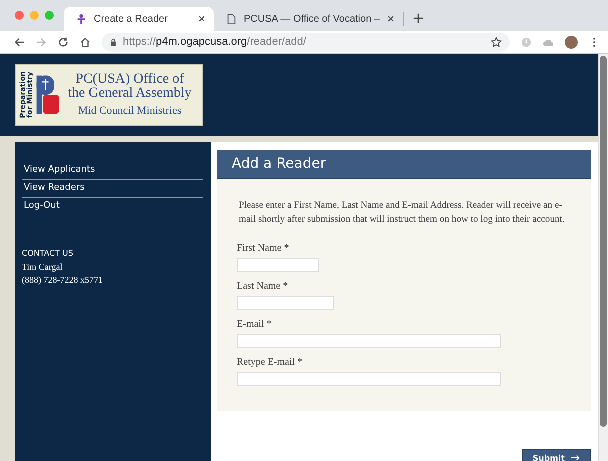 The image size is (608, 461). I want to click on figure-icon, so click(81, 19).